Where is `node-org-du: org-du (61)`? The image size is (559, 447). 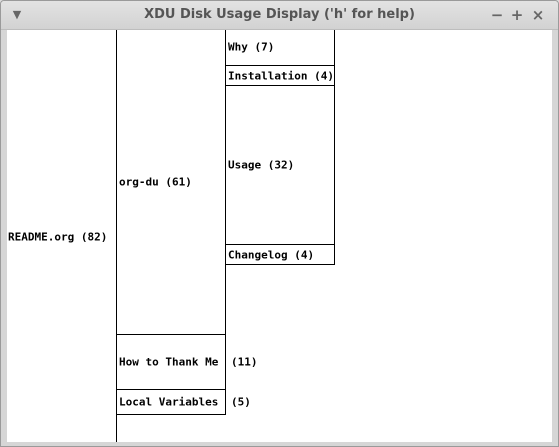 node-org-du: org-du (61) is located at coordinates (171, 182).